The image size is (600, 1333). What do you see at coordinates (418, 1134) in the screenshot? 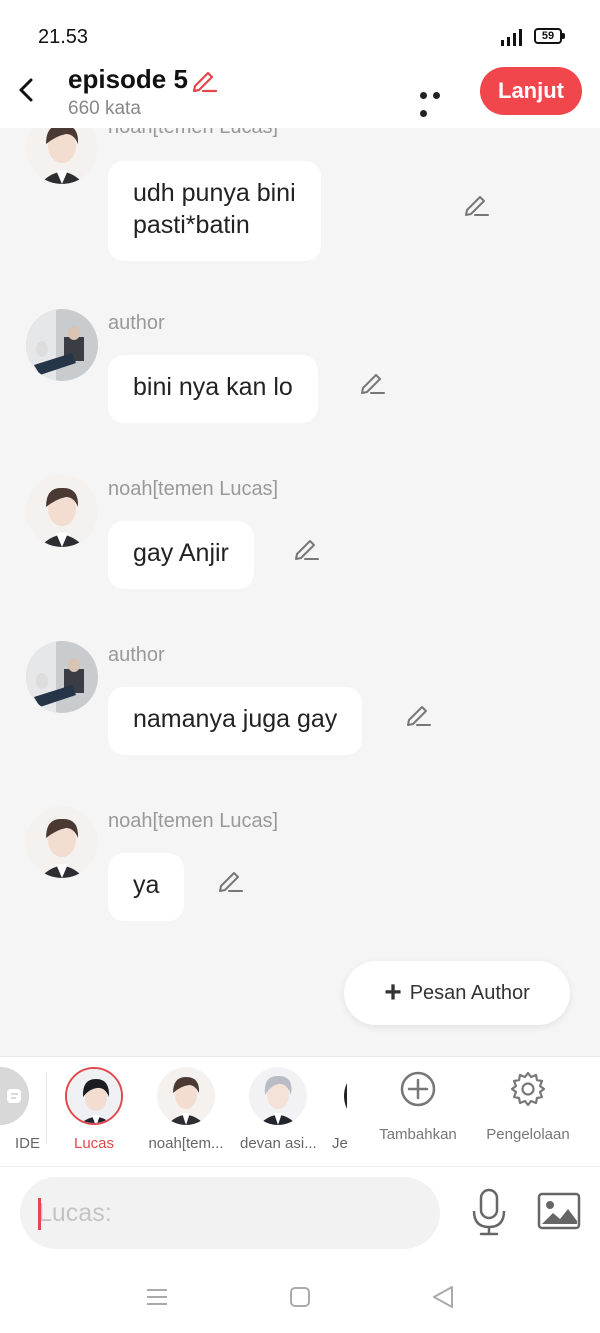
I see `add-label: Tambahkan` at bounding box center [418, 1134].